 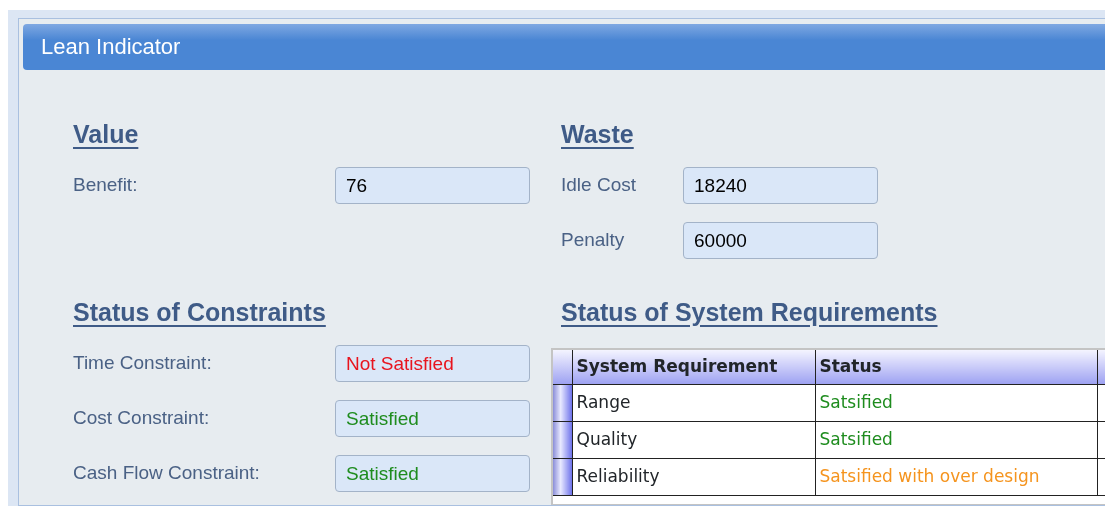 I want to click on table-cell: Reliability, so click(x=693, y=476).